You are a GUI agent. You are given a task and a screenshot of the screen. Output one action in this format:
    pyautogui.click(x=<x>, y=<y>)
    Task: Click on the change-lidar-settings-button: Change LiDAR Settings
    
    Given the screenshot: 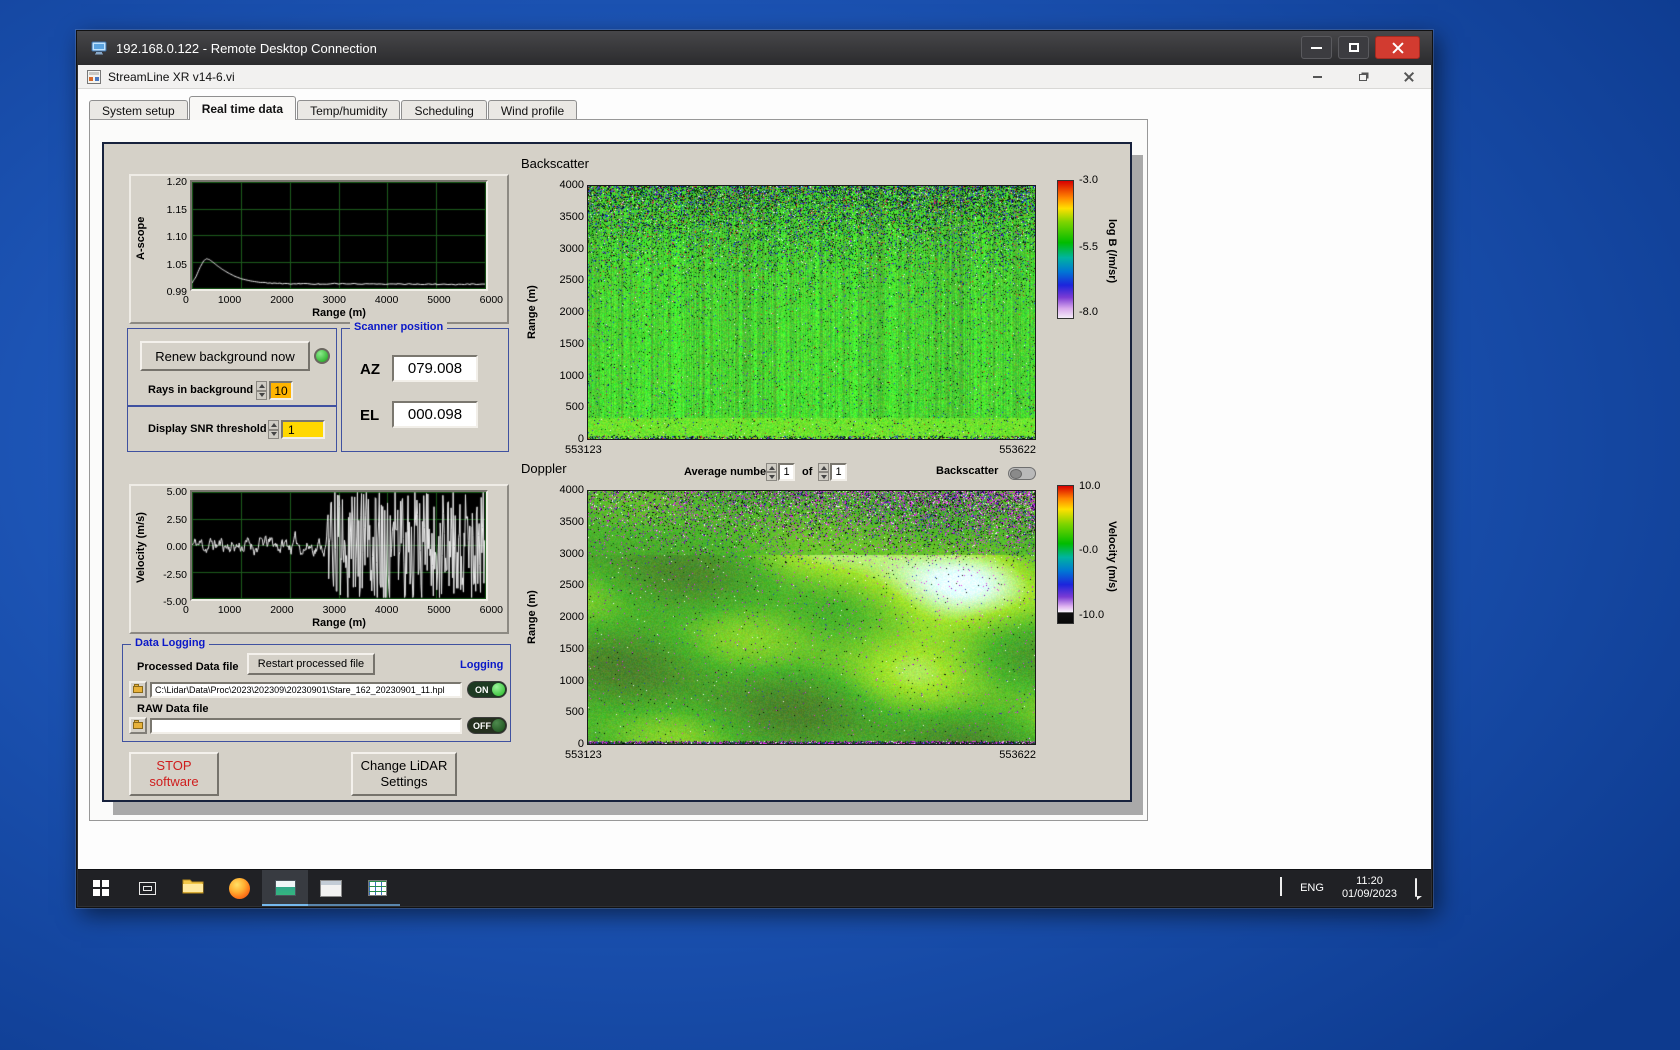 What is the action you would take?
    pyautogui.click(x=404, y=774)
    